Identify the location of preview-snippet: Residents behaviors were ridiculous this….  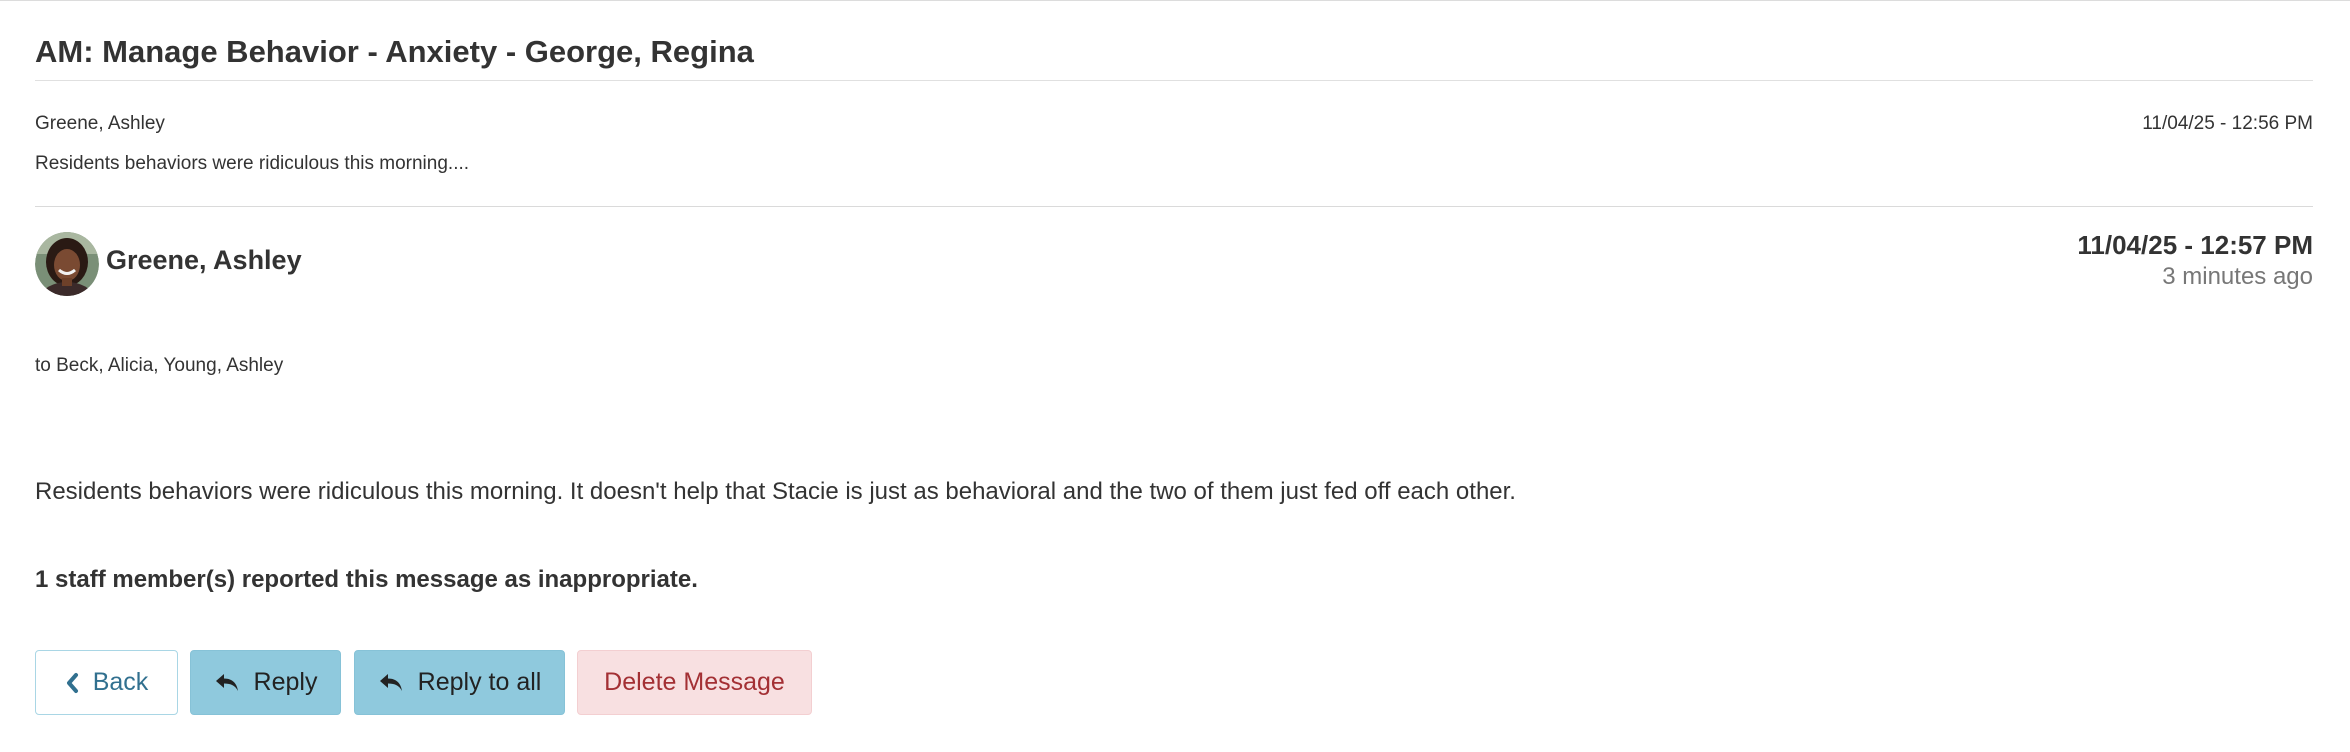
(252, 163).